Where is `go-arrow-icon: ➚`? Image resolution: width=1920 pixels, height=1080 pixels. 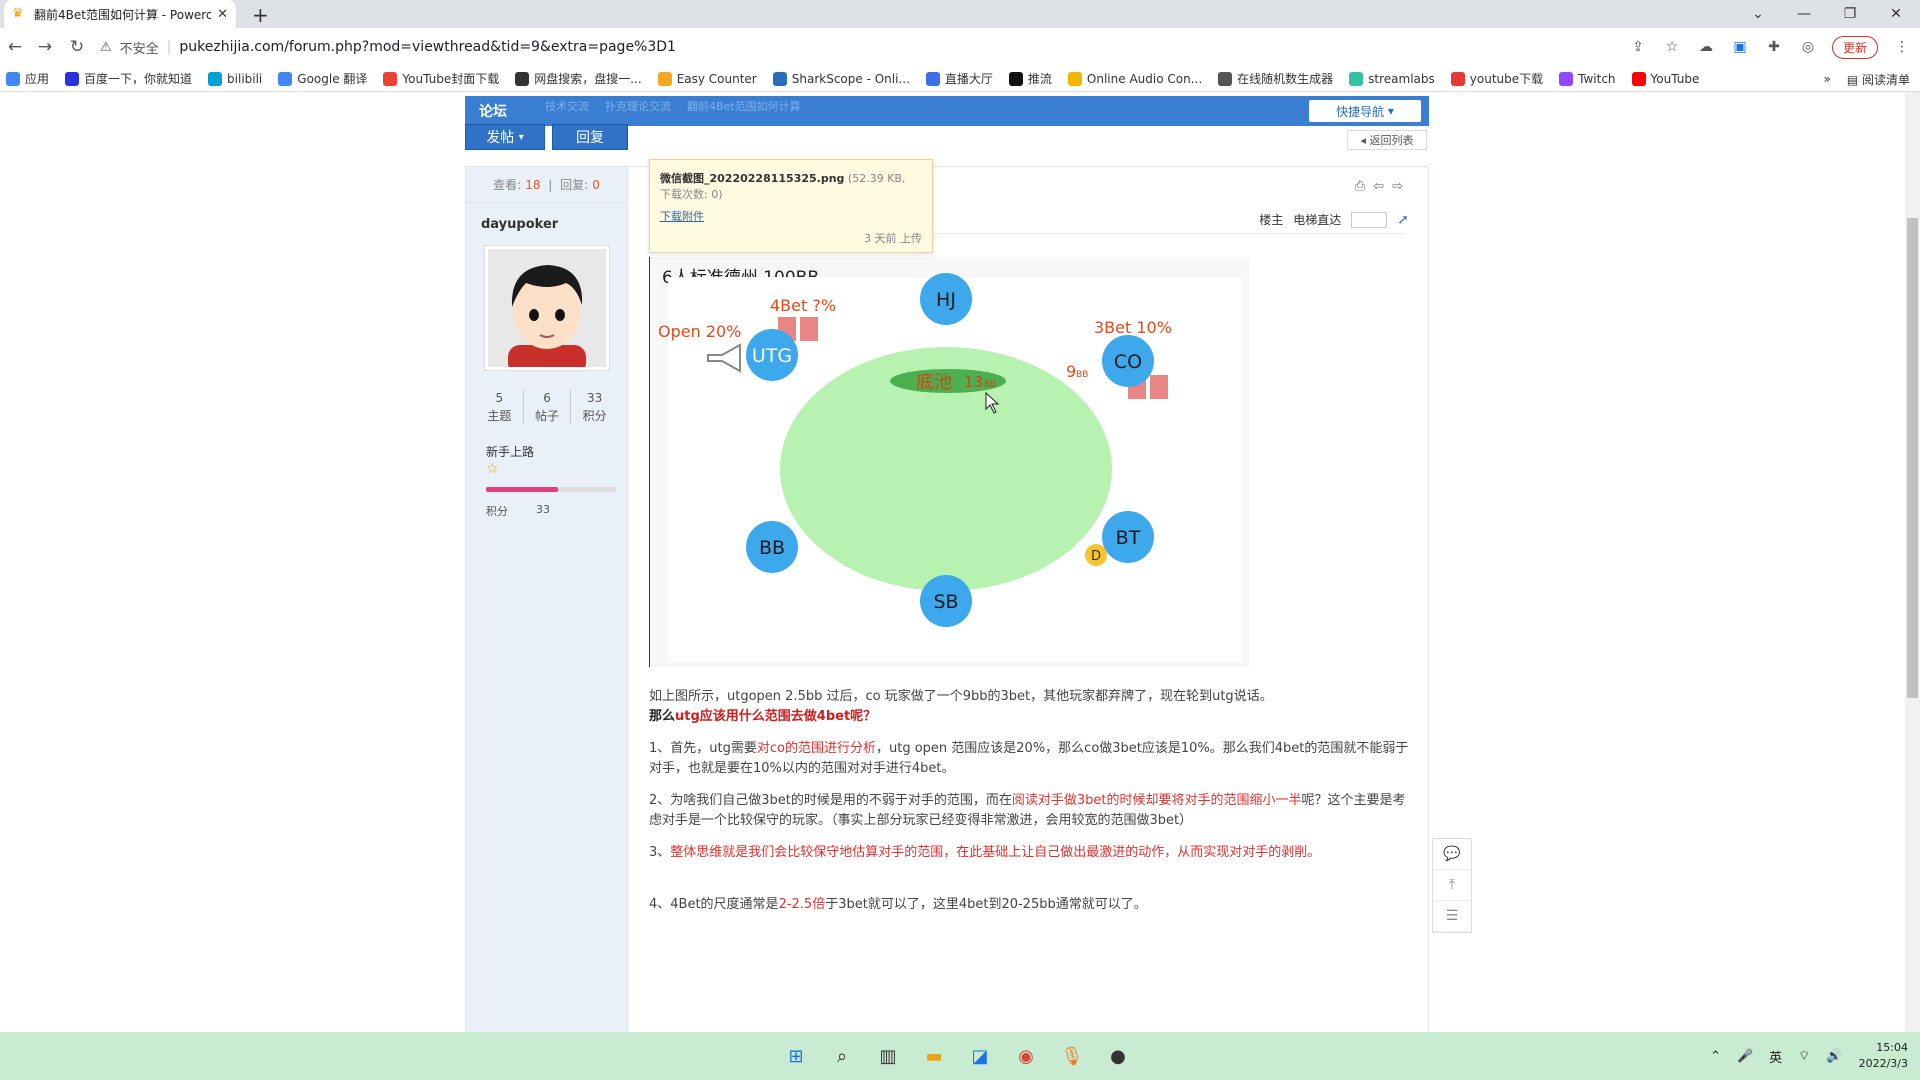 go-arrow-icon: ➚ is located at coordinates (1403, 220).